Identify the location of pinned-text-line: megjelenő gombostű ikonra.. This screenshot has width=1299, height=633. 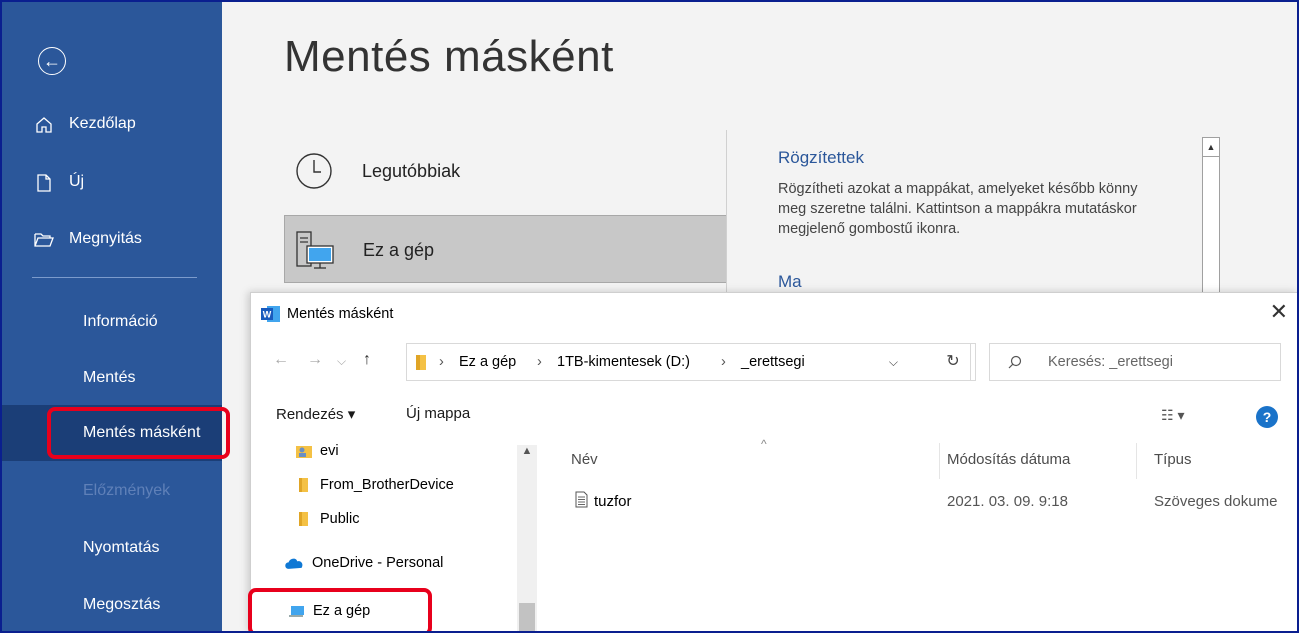
(869, 229).